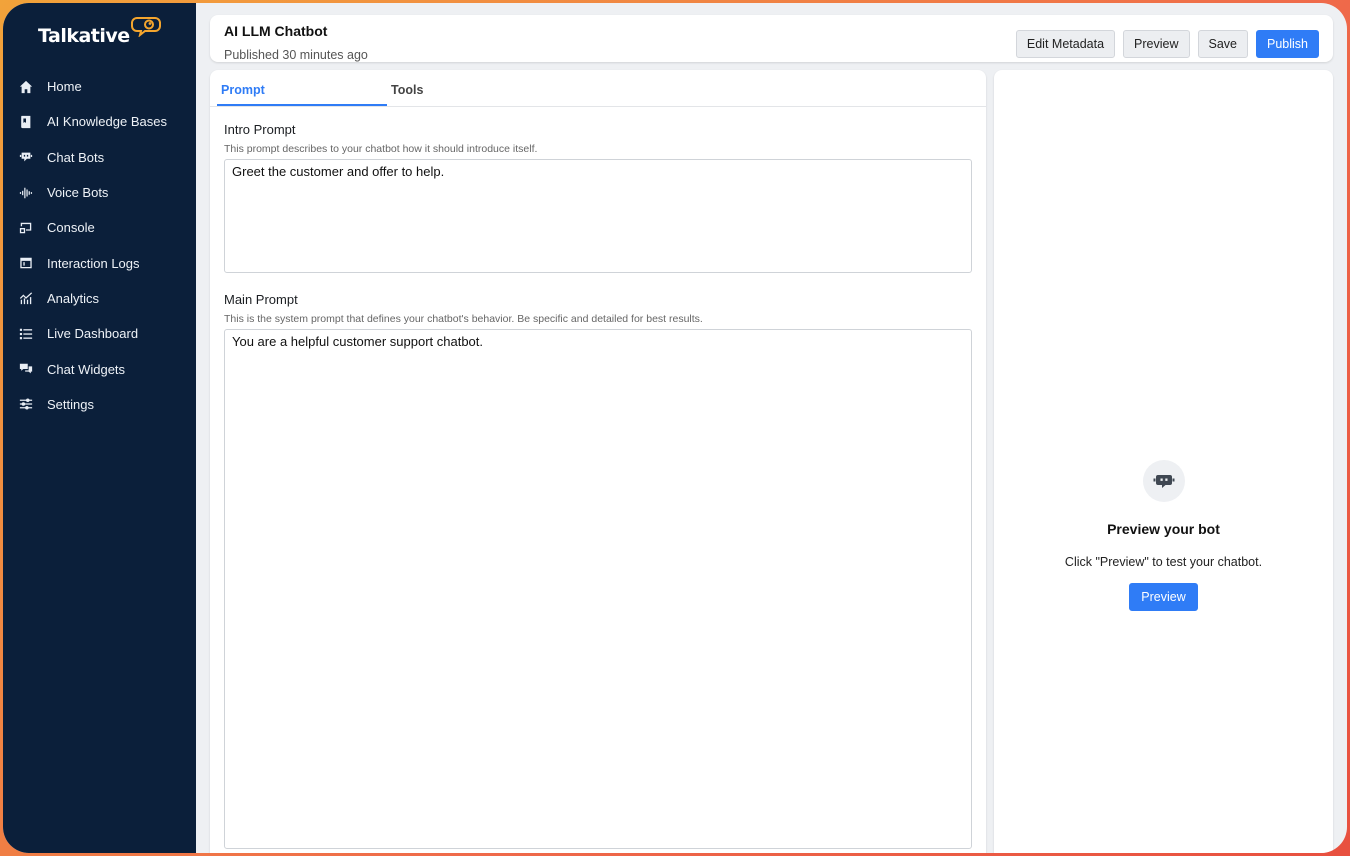 The image size is (1350, 856). I want to click on list-icon, so click(26, 334).